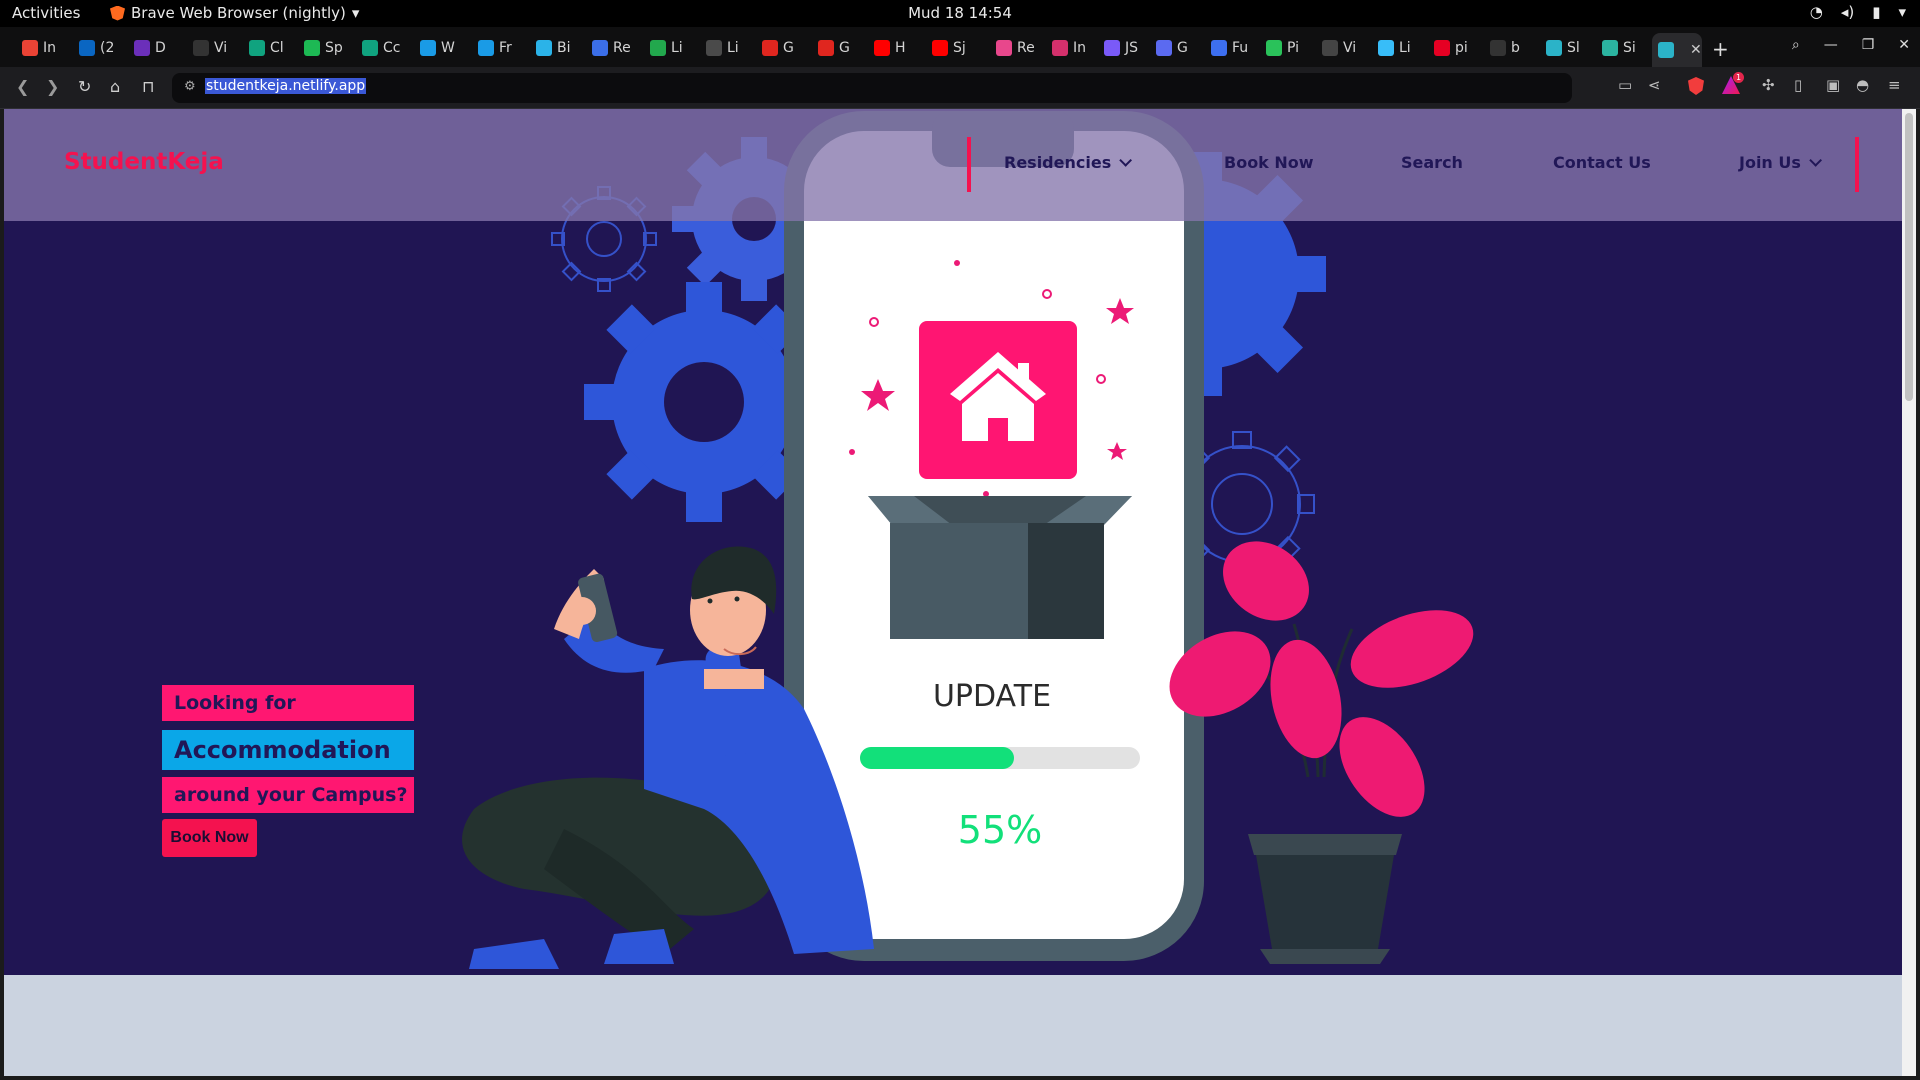 This screenshot has height=1080, width=1920. I want to click on nav-join-us-label: Join Us, so click(1770, 162).